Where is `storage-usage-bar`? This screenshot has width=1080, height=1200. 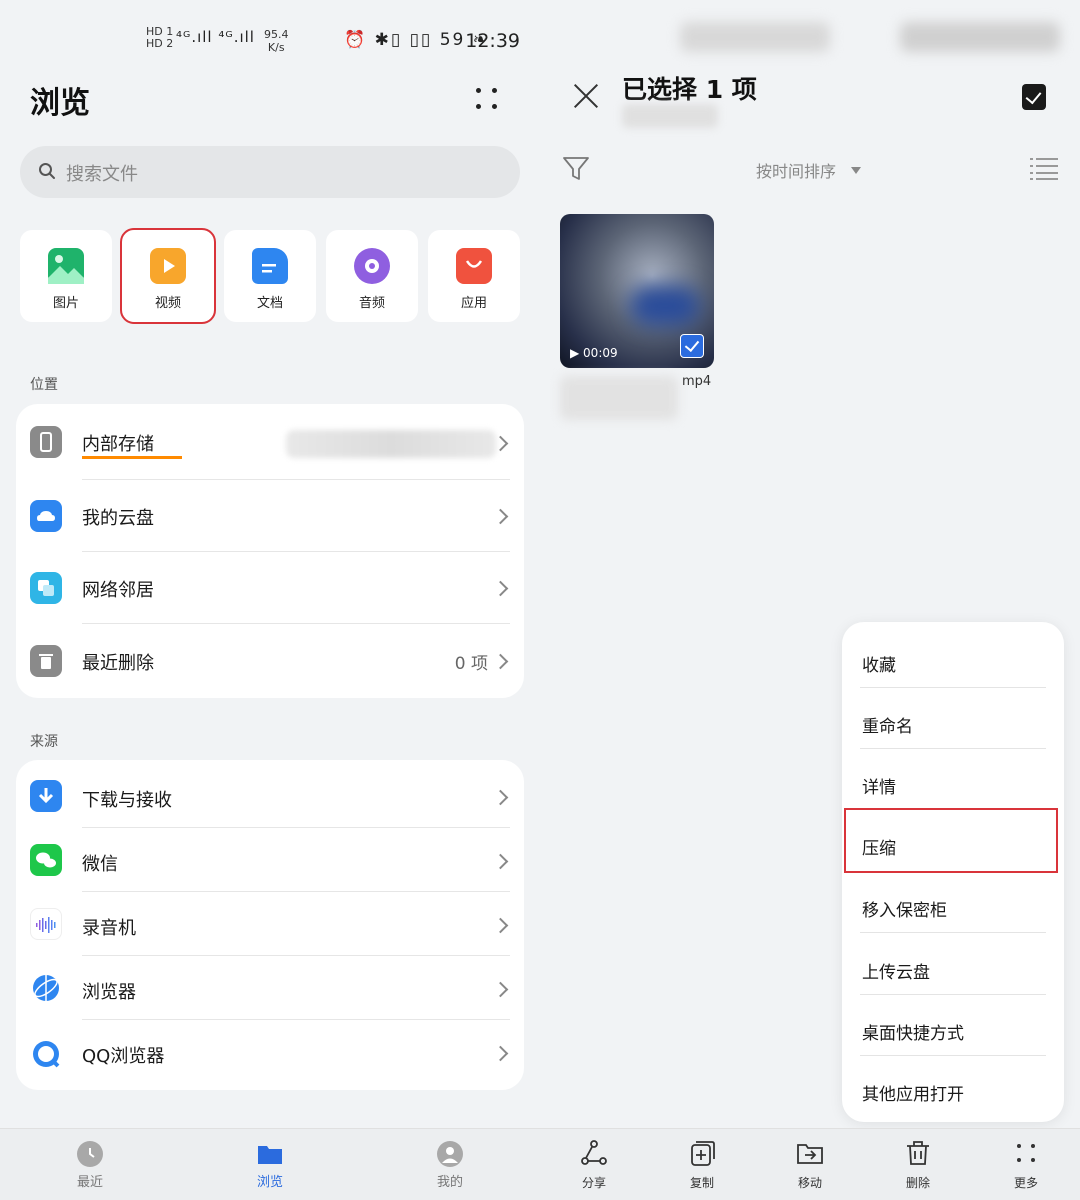
storage-usage-bar is located at coordinates (132, 457).